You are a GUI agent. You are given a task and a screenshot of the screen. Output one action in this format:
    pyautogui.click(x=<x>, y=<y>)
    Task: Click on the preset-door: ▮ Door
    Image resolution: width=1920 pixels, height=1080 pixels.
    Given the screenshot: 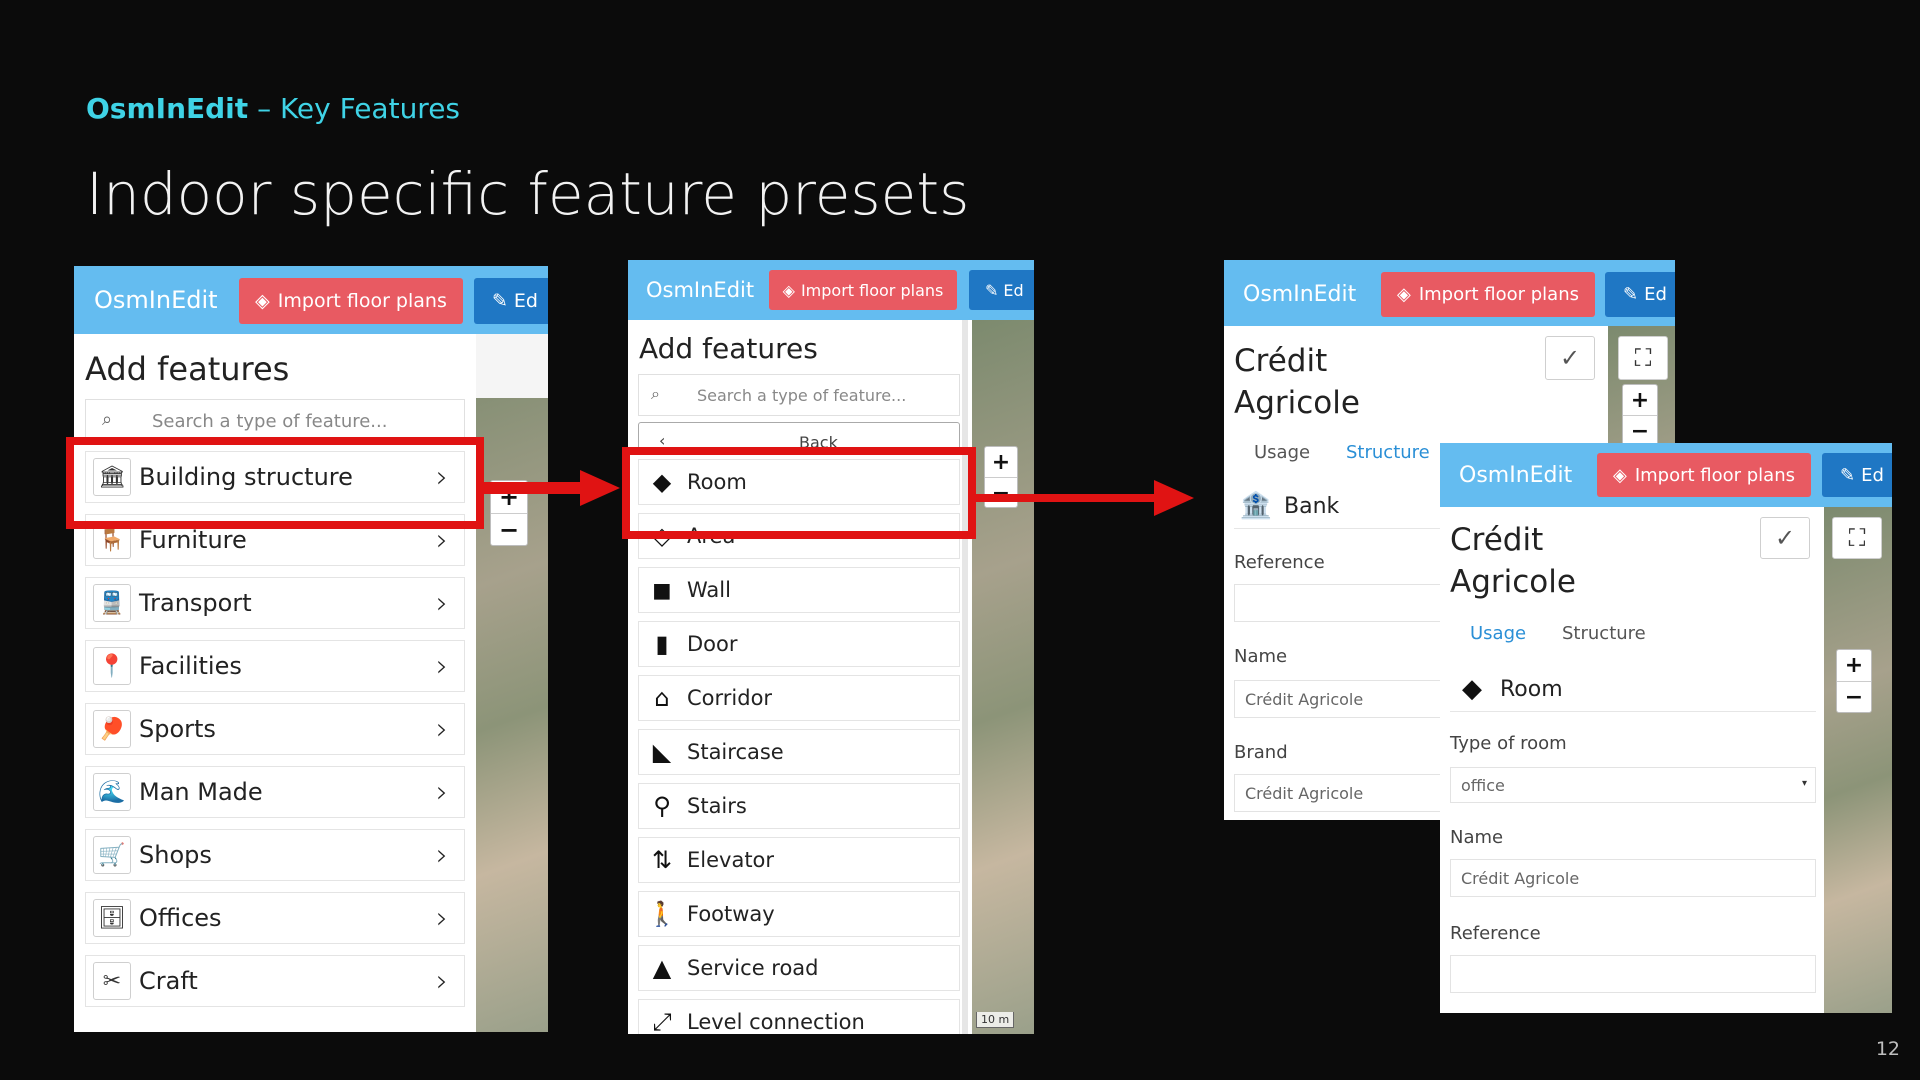 What is the action you would take?
    pyautogui.click(x=799, y=644)
    